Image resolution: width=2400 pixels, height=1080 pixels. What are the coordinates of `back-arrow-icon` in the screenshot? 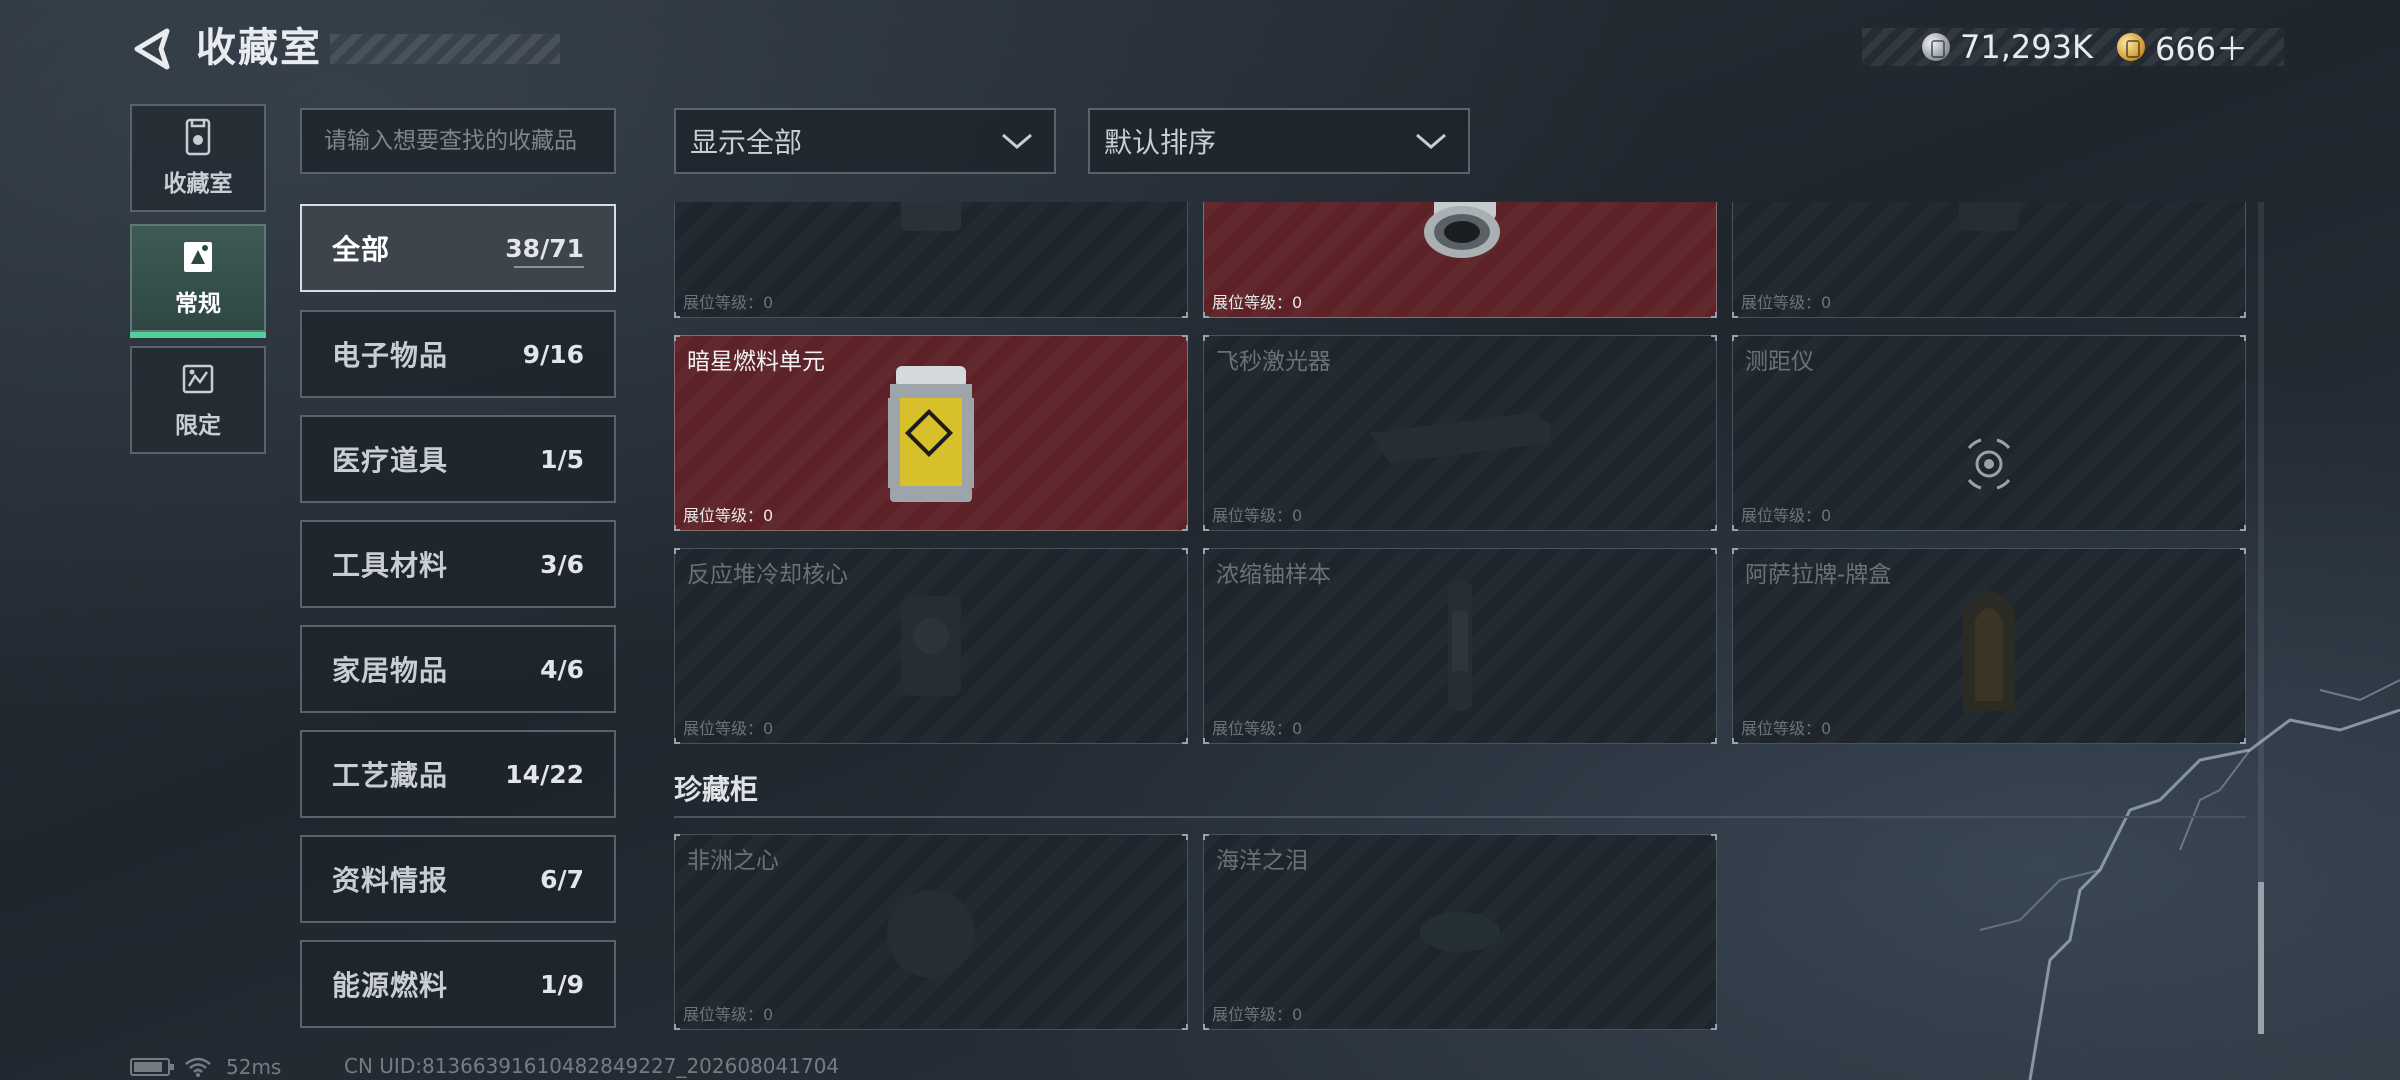 It's located at (152, 49).